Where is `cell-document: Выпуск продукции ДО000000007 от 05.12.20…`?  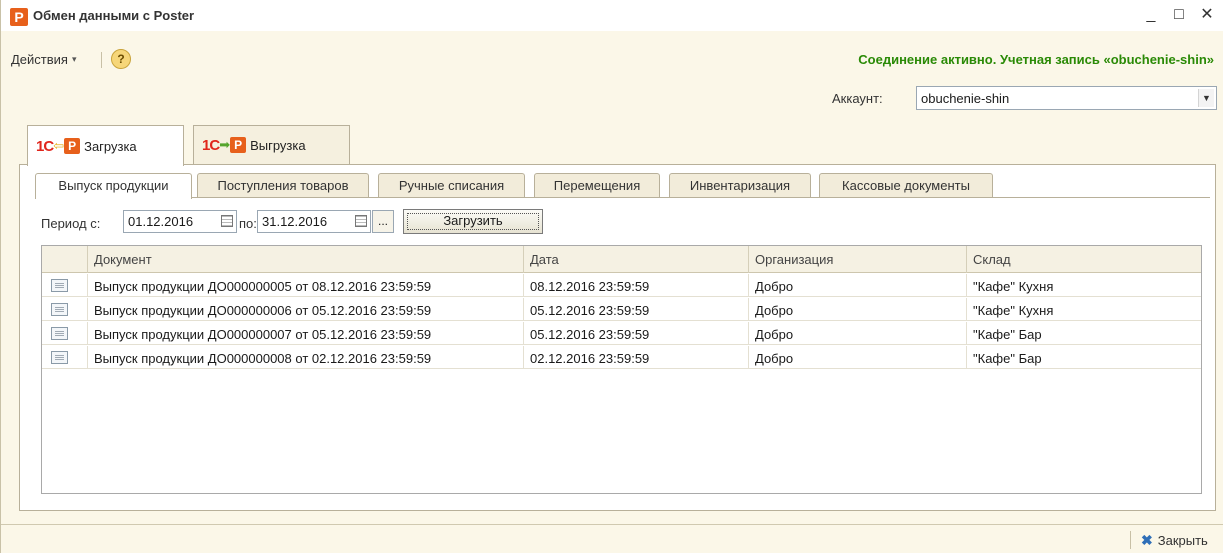 cell-document: Выпуск продукции ДО000000007 от 05.12.20… is located at coordinates (306, 333).